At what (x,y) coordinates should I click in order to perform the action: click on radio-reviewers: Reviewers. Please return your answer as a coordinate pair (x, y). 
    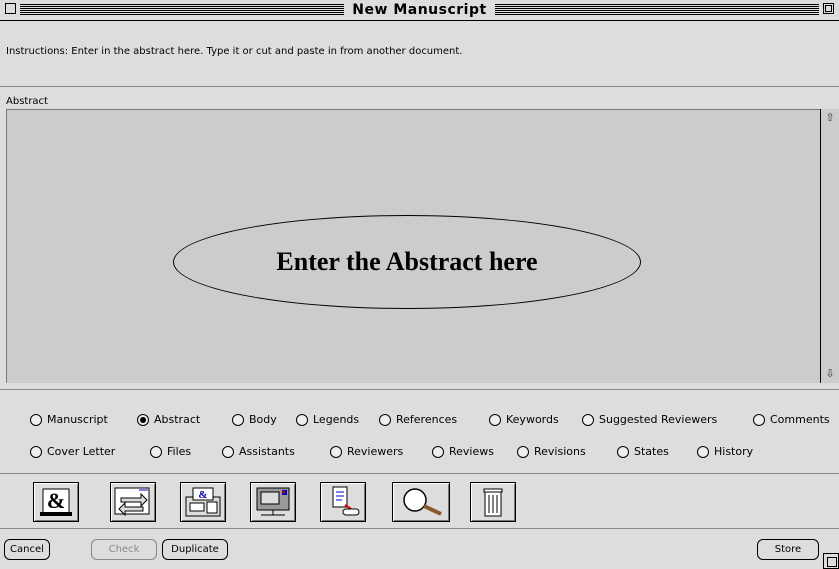
    Looking at the image, I should click on (366, 451).